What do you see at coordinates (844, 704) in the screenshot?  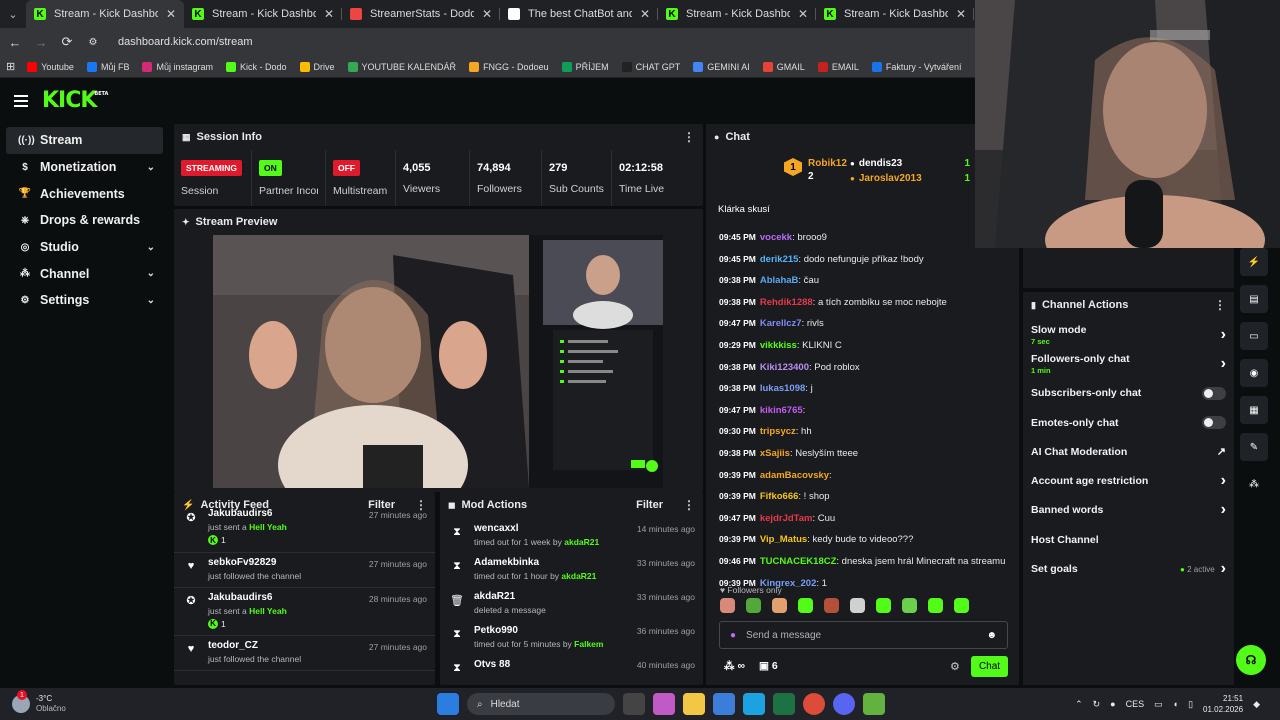 I see `discord-icon` at bounding box center [844, 704].